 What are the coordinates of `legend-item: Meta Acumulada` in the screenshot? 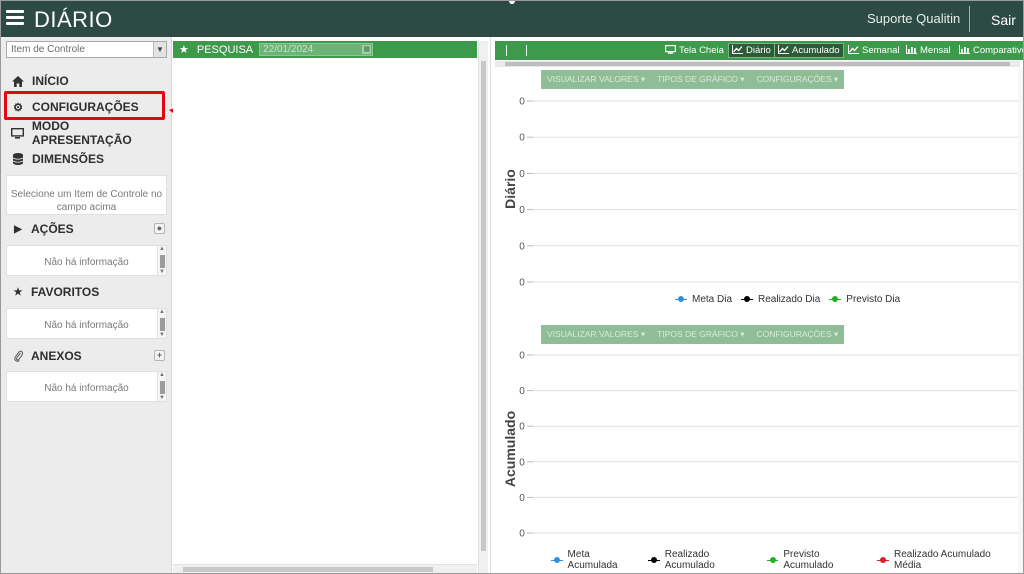 It's located at (595, 560).